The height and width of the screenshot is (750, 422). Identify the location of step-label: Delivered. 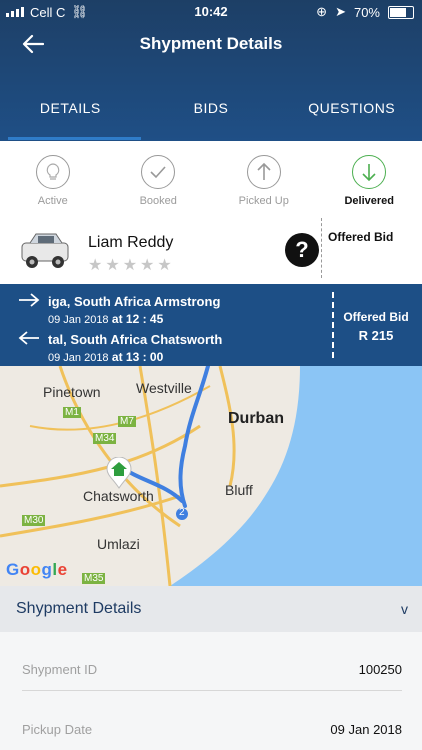
(369, 201).